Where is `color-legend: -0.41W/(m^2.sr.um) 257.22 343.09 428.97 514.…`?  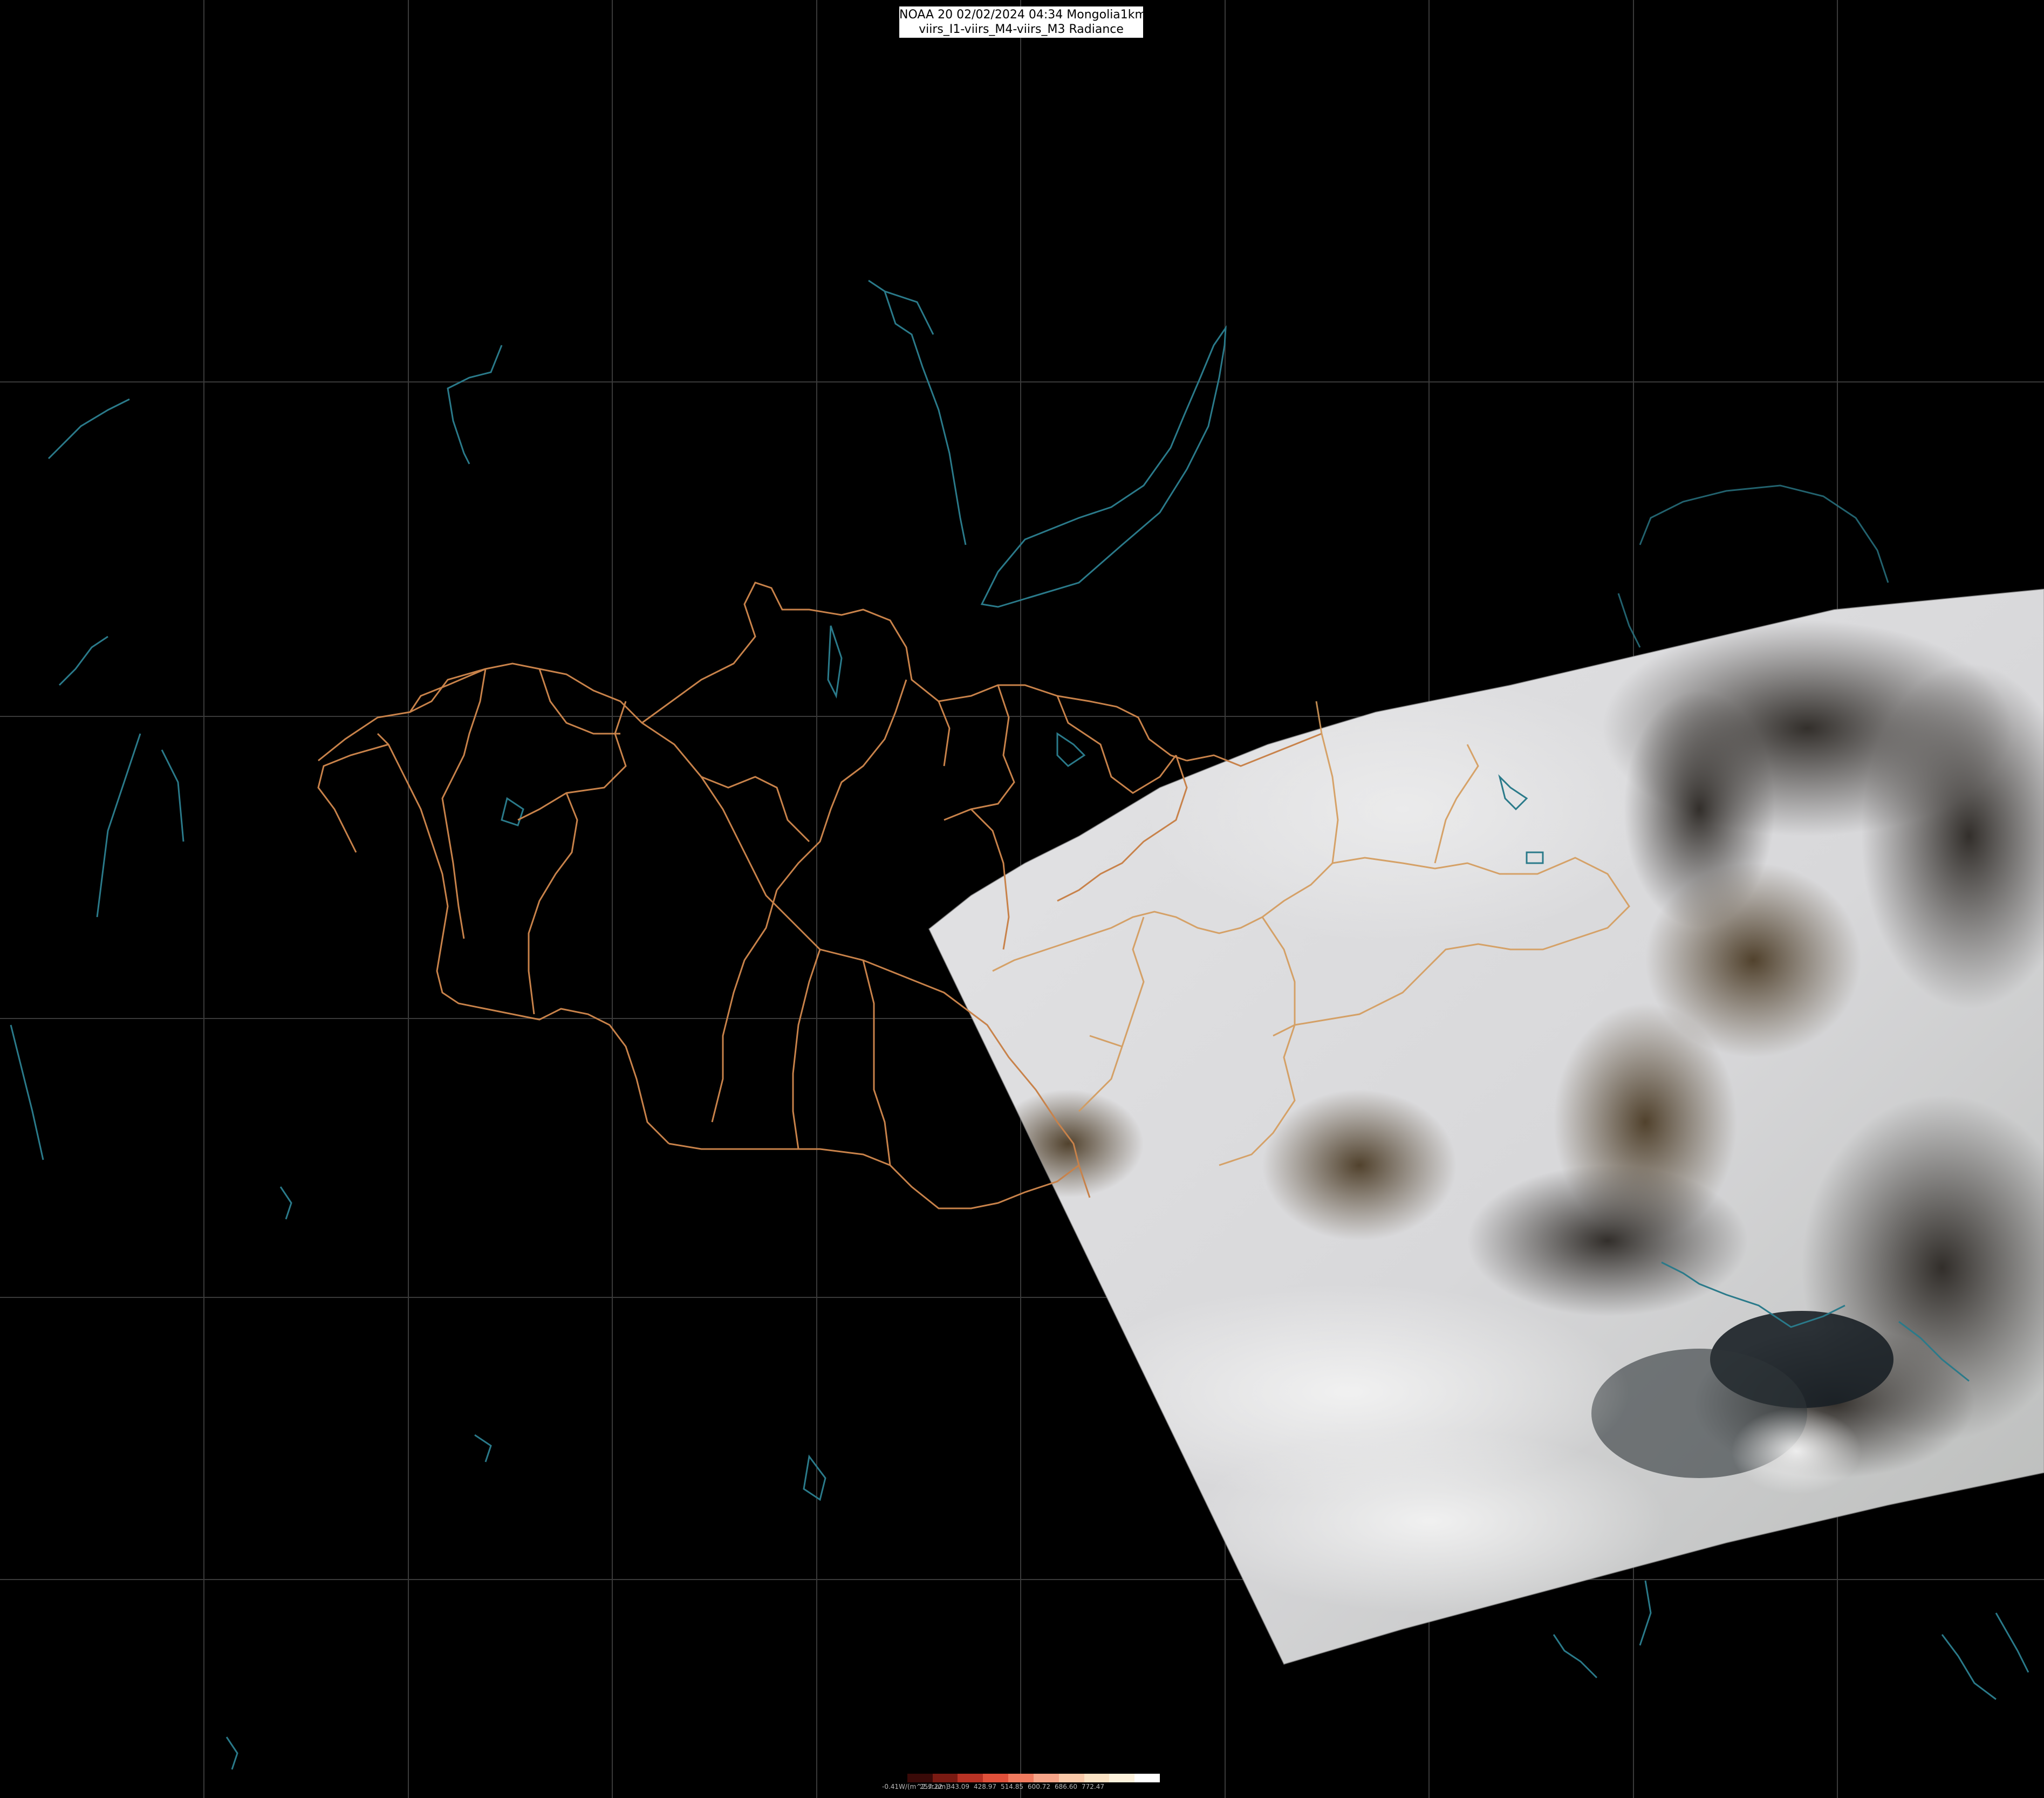 color-legend: -0.41W/(m^2.sr.um) 257.22 343.09 428.97 514.… is located at coordinates (1021, 1784).